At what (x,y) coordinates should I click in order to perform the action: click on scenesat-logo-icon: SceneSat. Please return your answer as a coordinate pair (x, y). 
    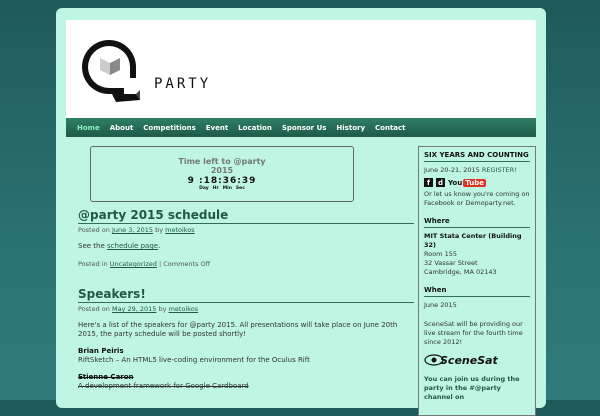
    Looking at the image, I should click on (461, 360).